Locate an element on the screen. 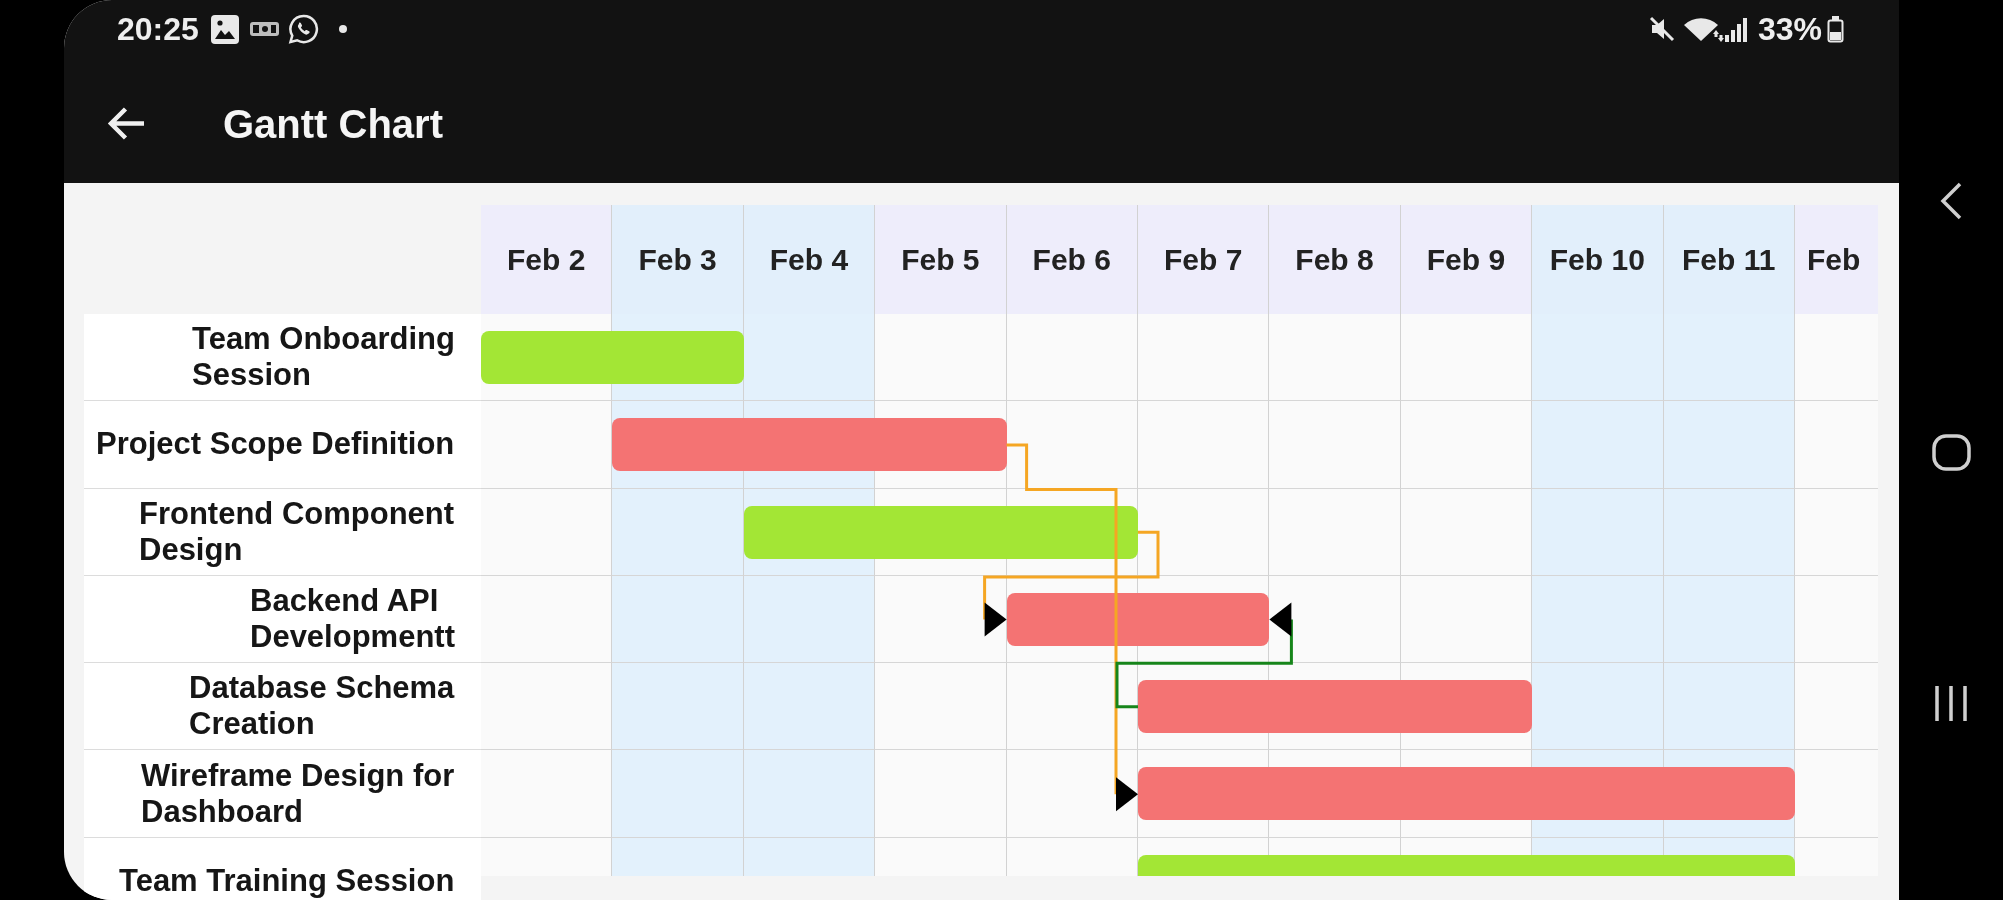 This screenshot has height=900, width=2003. date-header: Feb 11 is located at coordinates (1729, 259).